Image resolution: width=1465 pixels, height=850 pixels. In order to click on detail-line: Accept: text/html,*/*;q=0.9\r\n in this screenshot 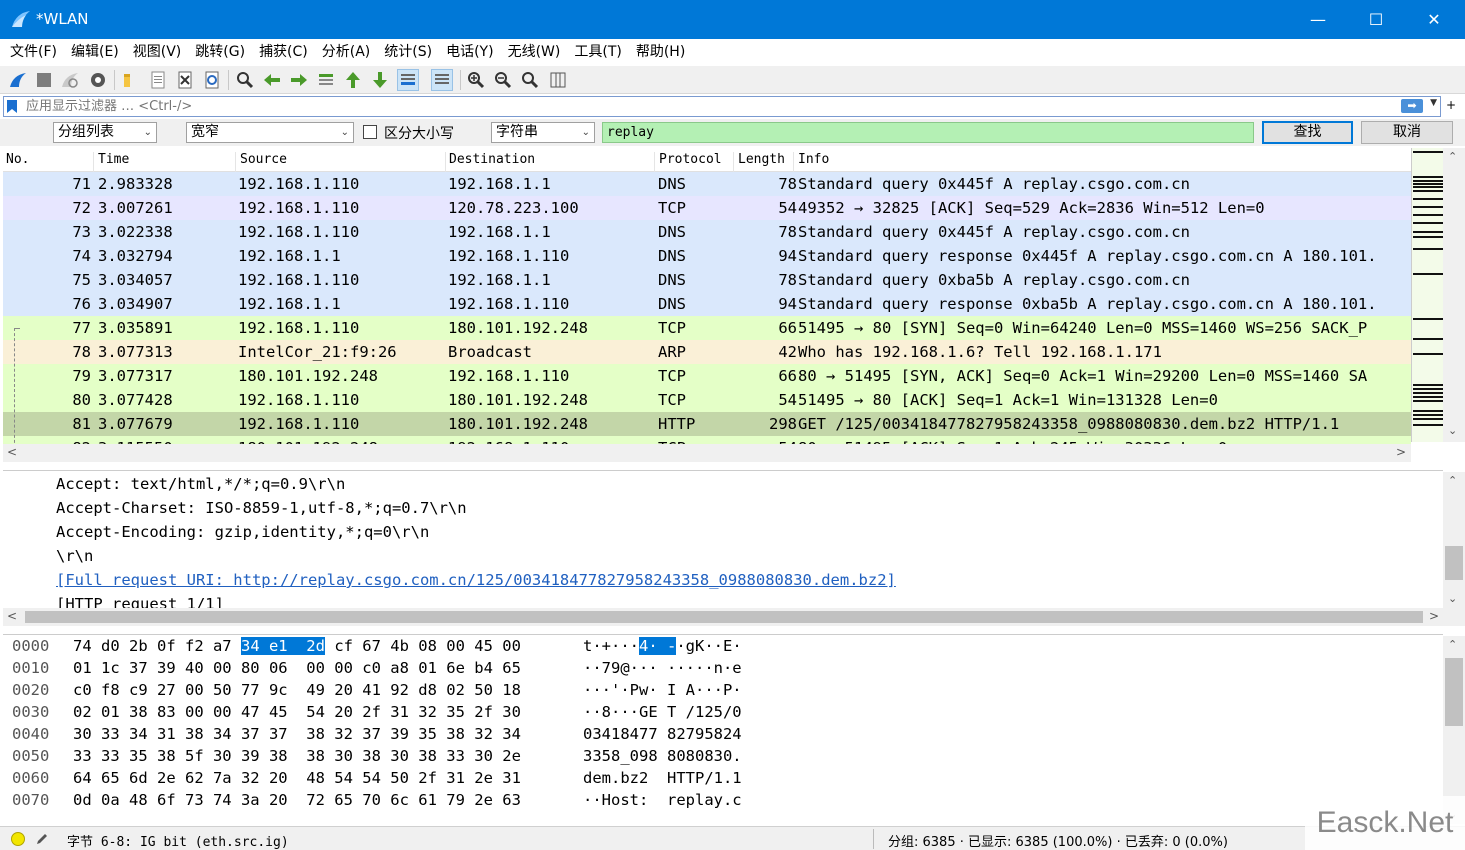, I will do `click(200, 484)`.